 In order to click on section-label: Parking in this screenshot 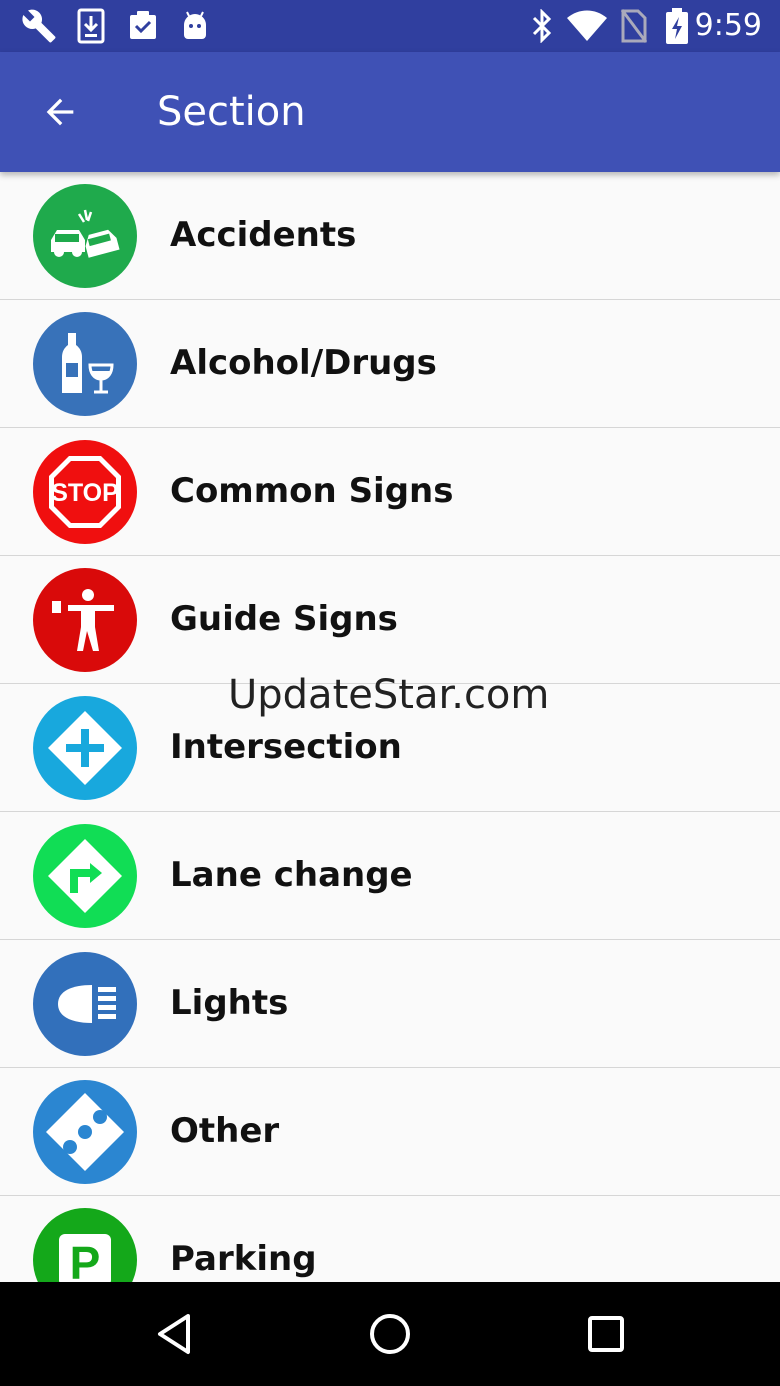, I will do `click(243, 1259)`.